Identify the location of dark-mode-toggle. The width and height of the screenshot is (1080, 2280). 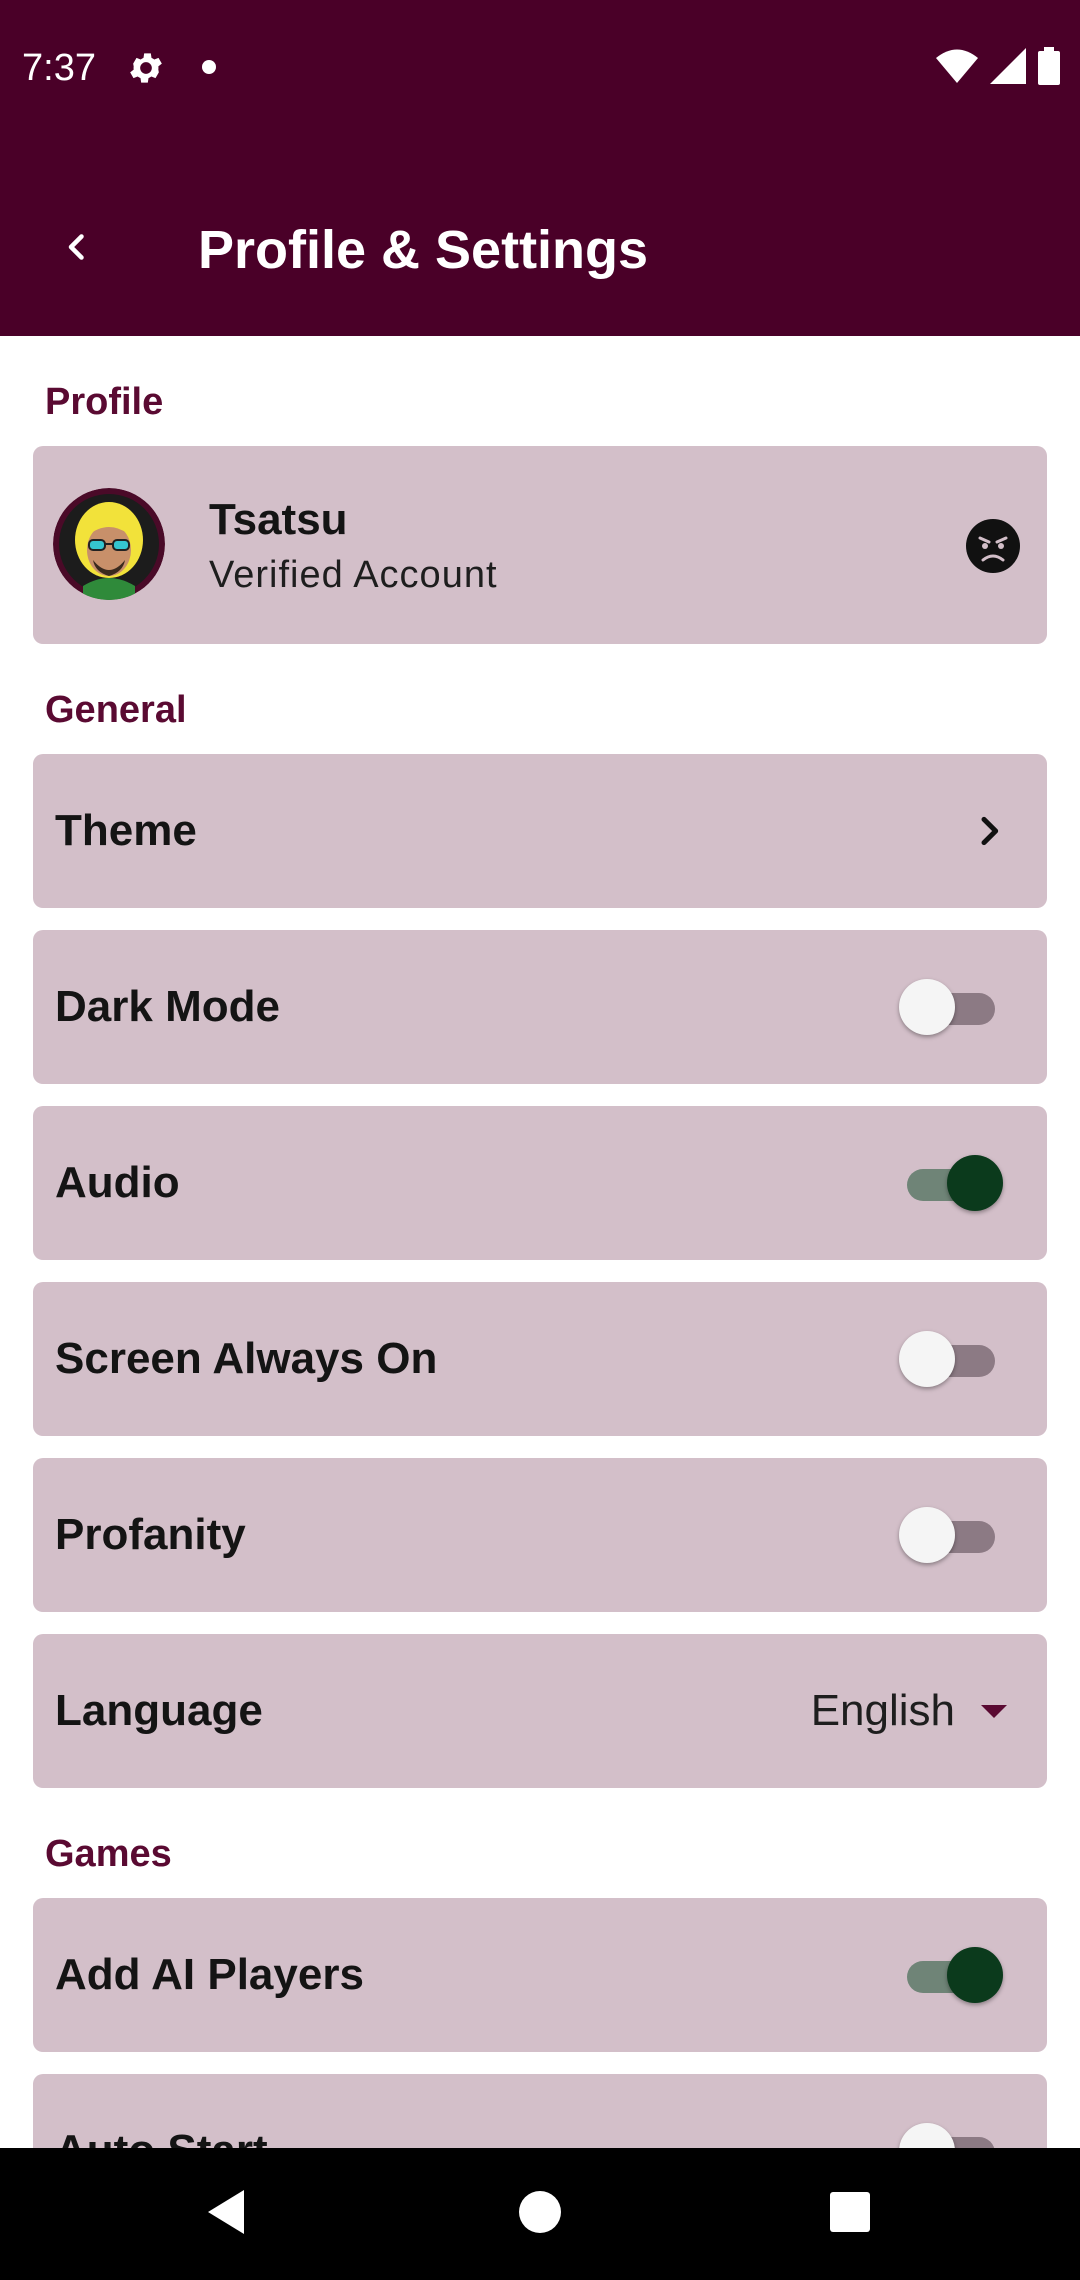
(951, 1007).